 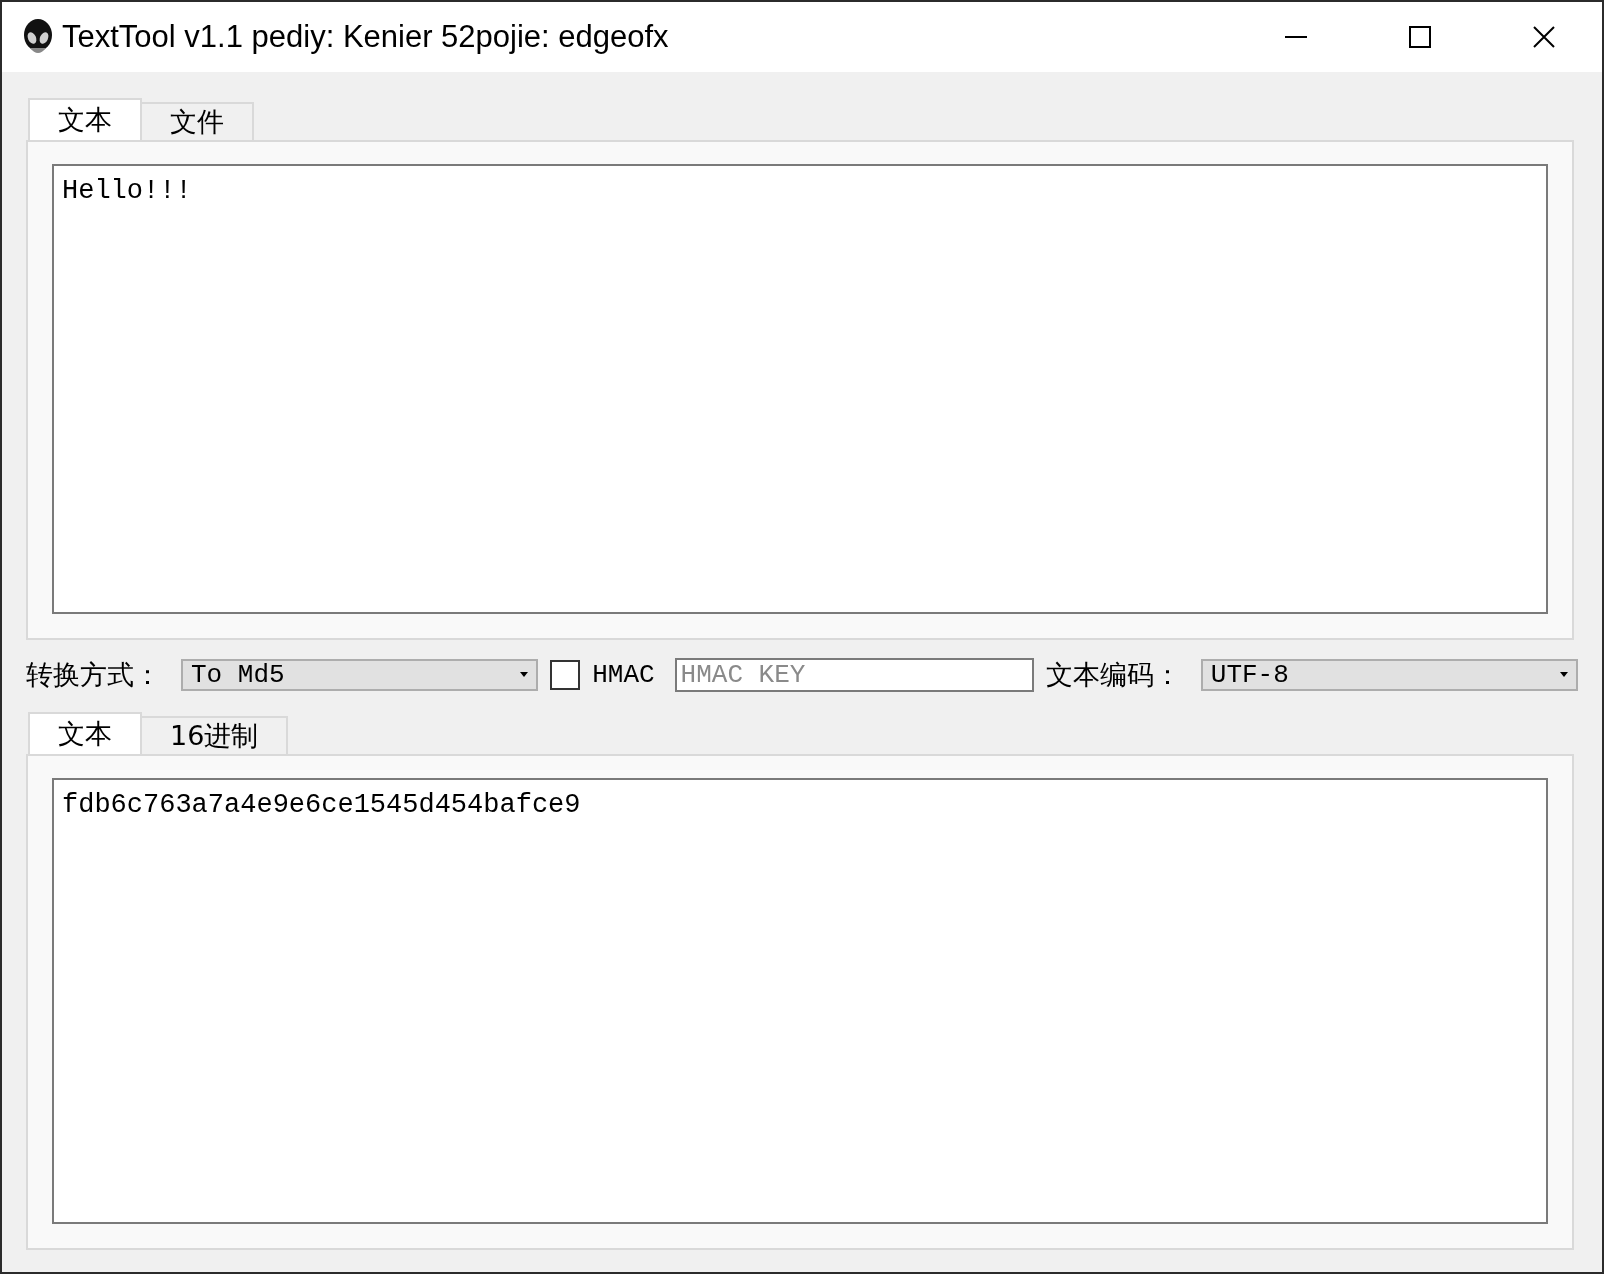 What do you see at coordinates (1296, 37) in the screenshot?
I see `minimize-icon` at bounding box center [1296, 37].